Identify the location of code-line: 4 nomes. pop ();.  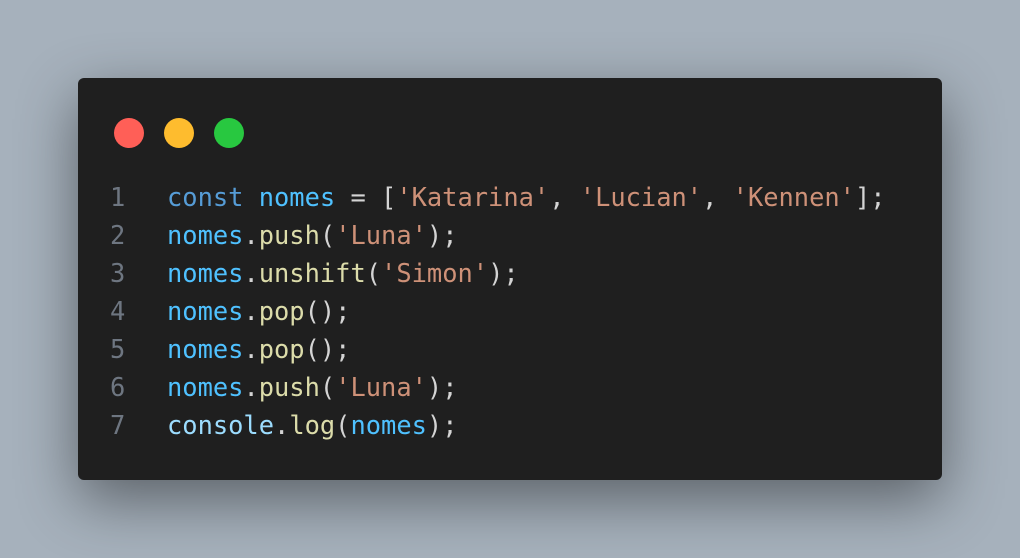
(482, 311).